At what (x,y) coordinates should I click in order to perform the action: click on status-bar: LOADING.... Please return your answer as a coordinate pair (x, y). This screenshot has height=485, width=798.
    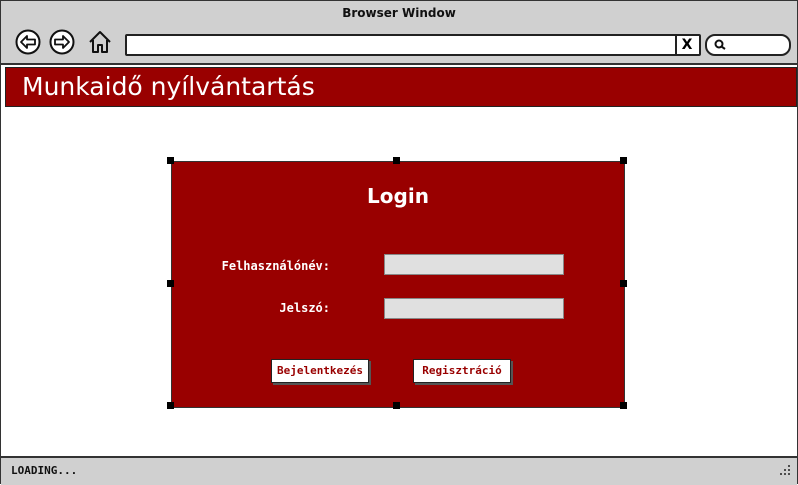
    Looking at the image, I should click on (399, 470).